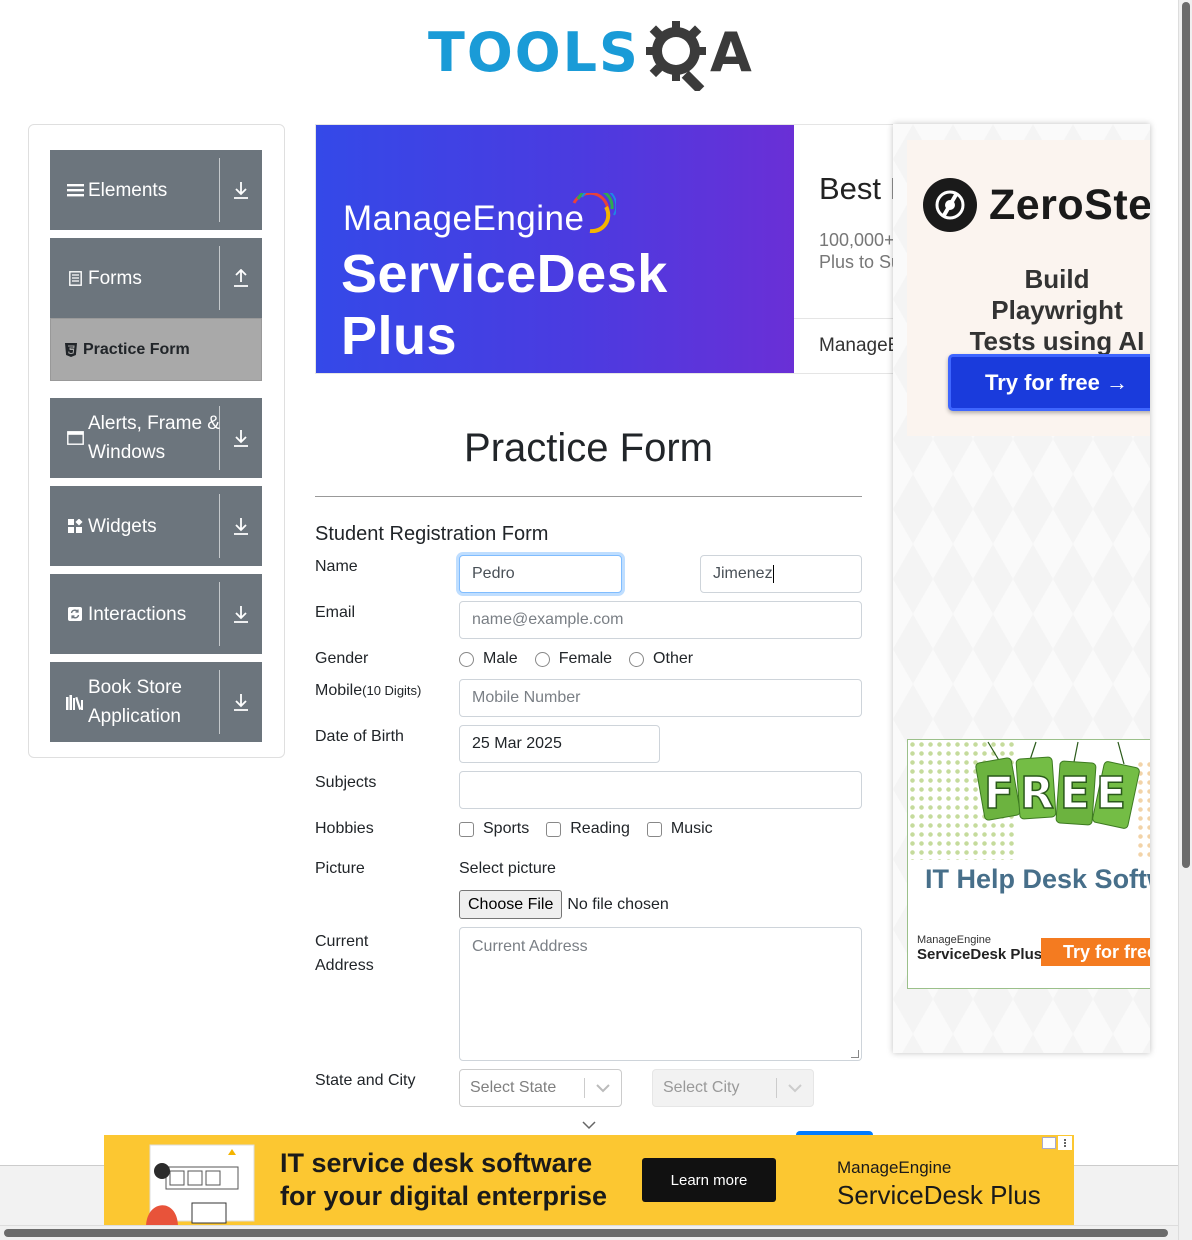  Describe the element at coordinates (530, 946) in the screenshot. I see `address-placeholder: Current Address` at that location.